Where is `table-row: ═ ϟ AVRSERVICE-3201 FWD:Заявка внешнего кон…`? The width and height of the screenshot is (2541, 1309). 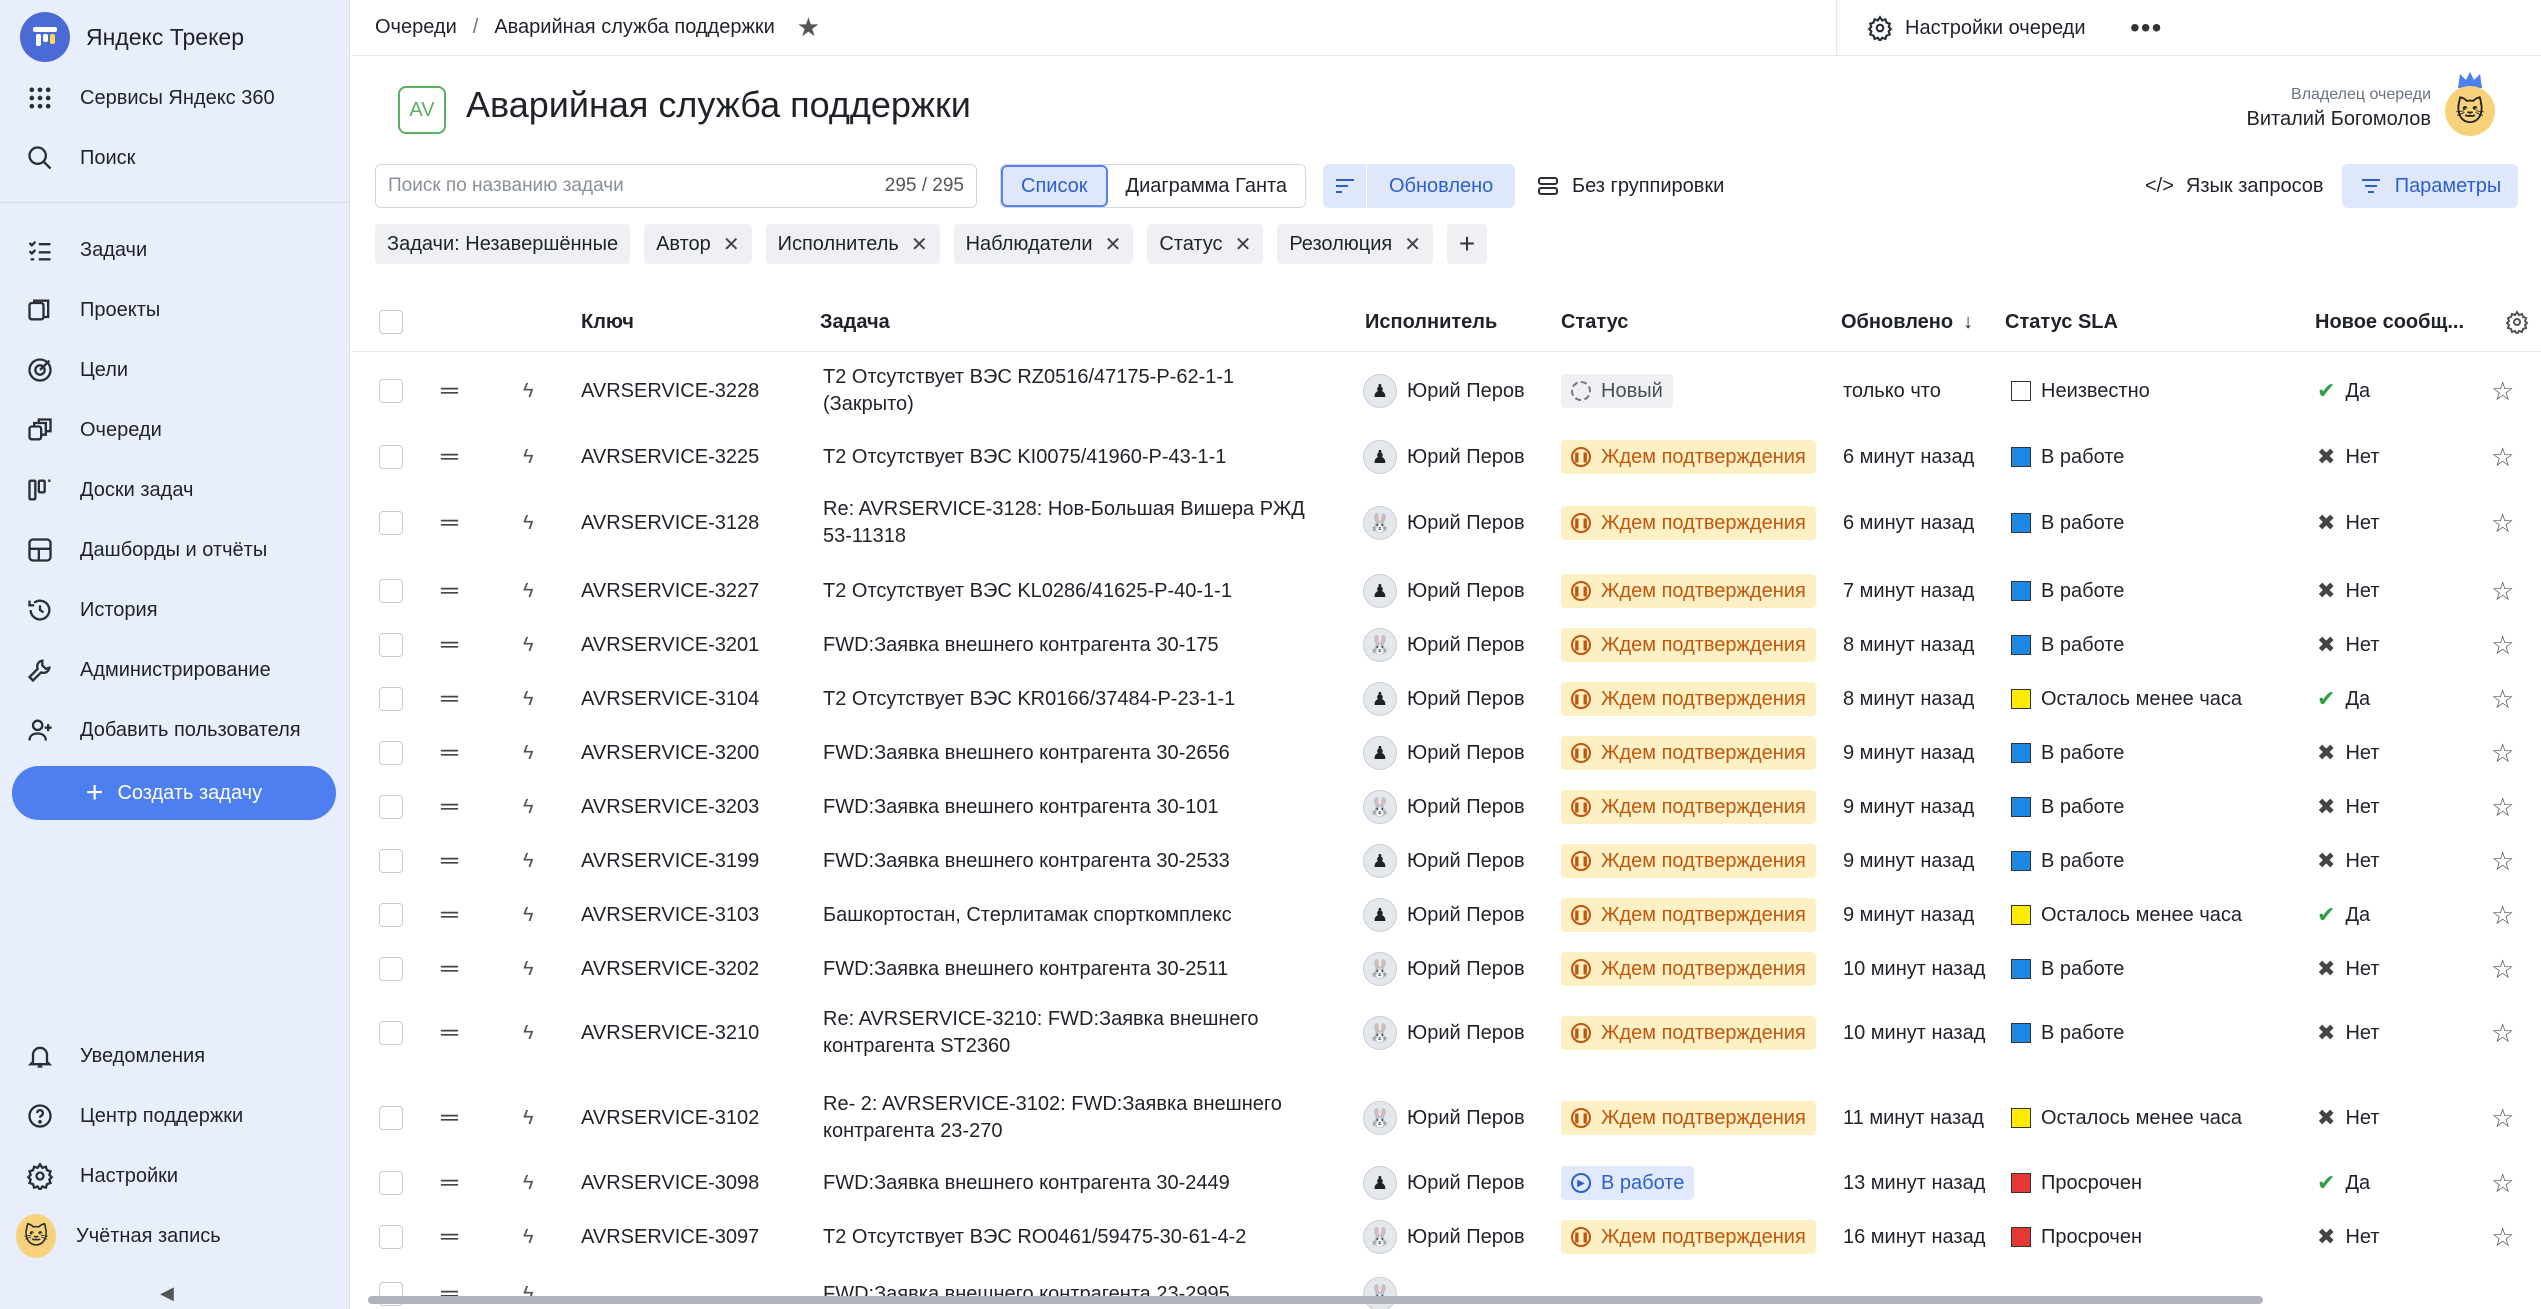 table-row: ═ ϟ AVRSERVICE-3201 FWD:Заявка внешнего кон… is located at coordinates (1446, 645).